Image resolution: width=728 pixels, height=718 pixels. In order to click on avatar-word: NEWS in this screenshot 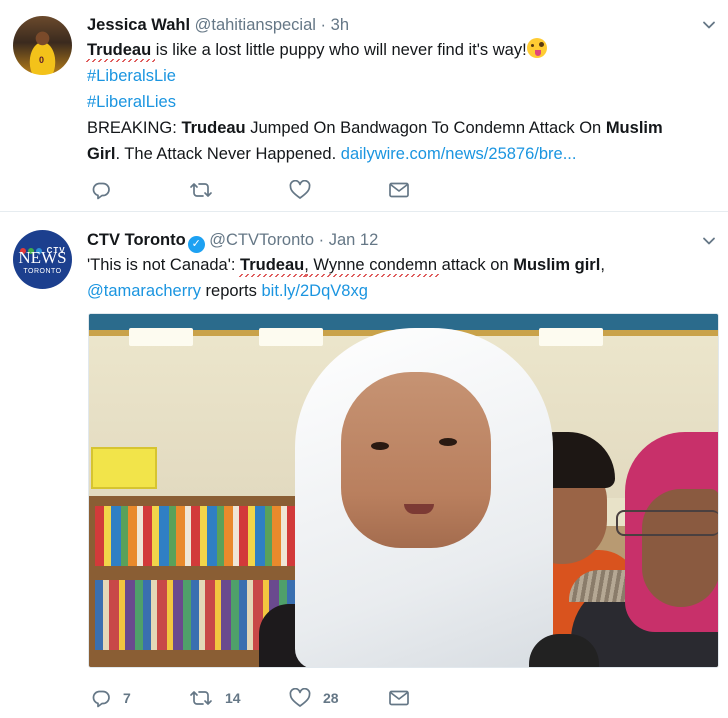, I will do `click(42, 257)`.